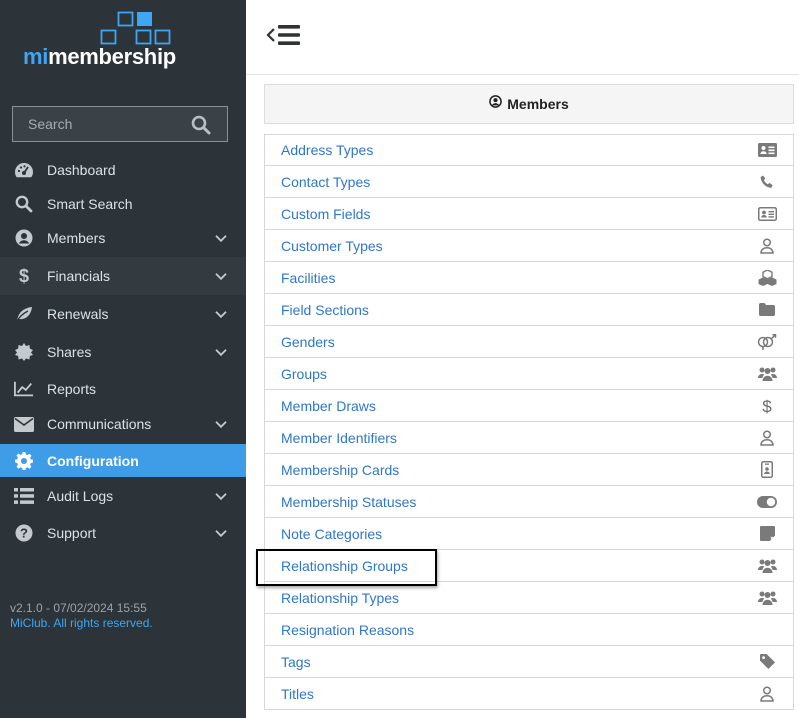  What do you see at coordinates (529, 182) in the screenshot?
I see `list-item-contact-types: Contact Types` at bounding box center [529, 182].